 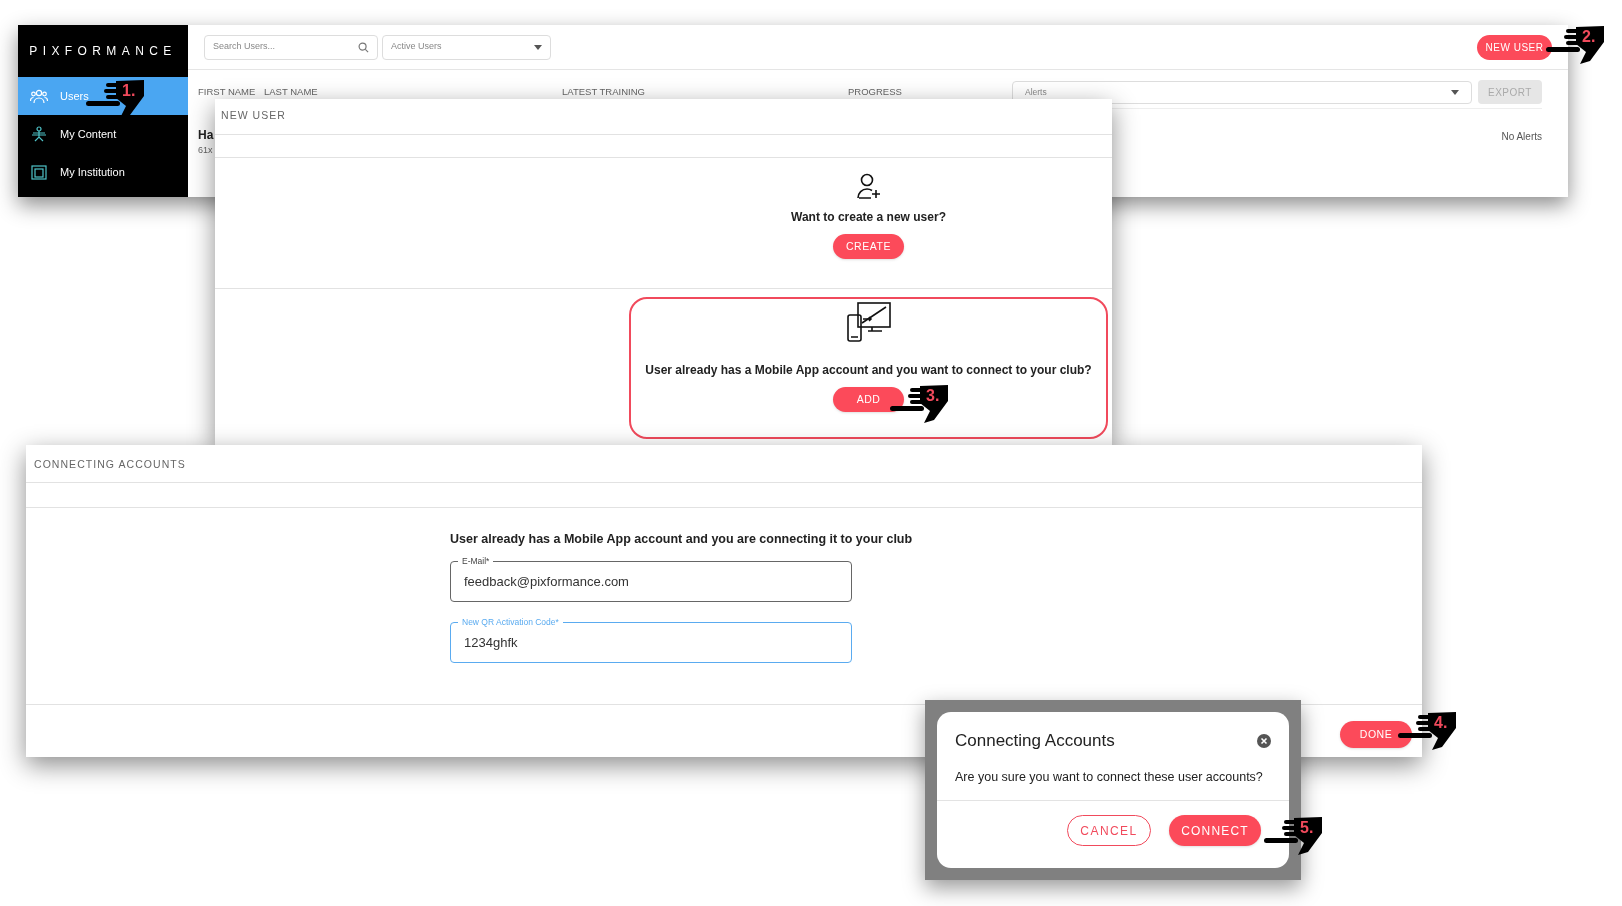 I want to click on dialog-title: Connecting Accounts, so click(x=1035, y=741).